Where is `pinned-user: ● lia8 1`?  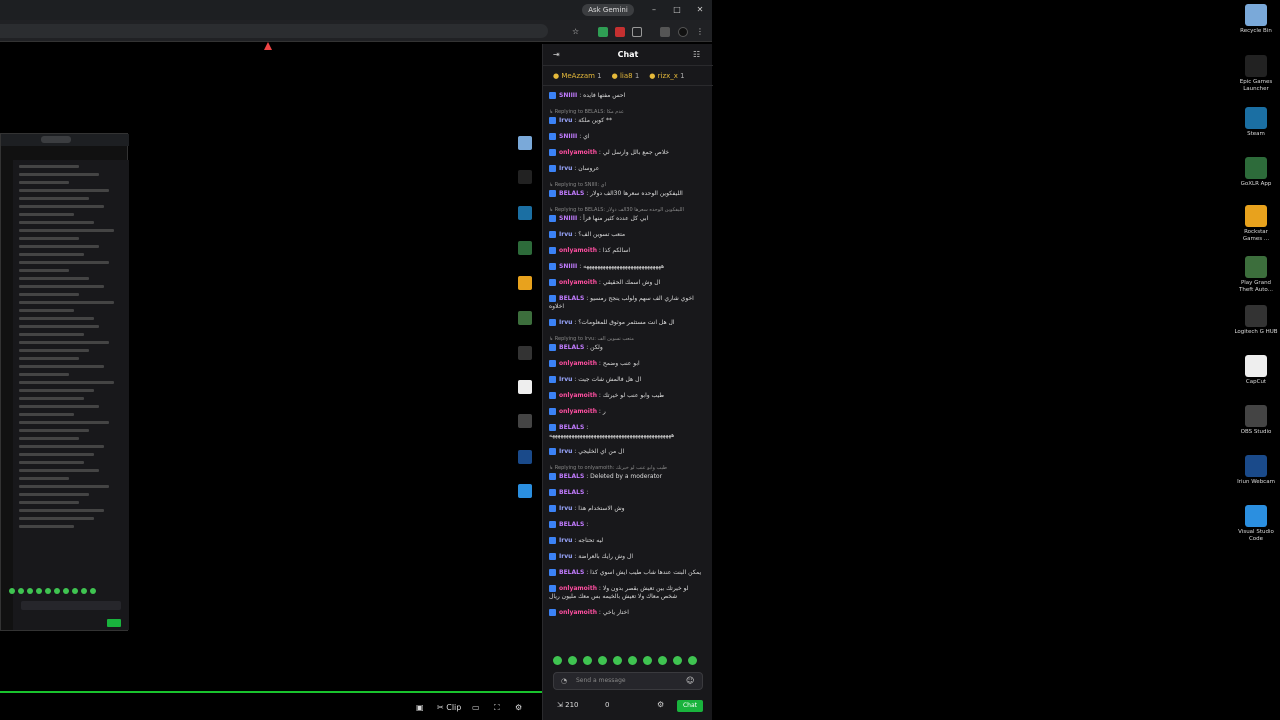
pinned-user: ● lia8 1 is located at coordinates (626, 76).